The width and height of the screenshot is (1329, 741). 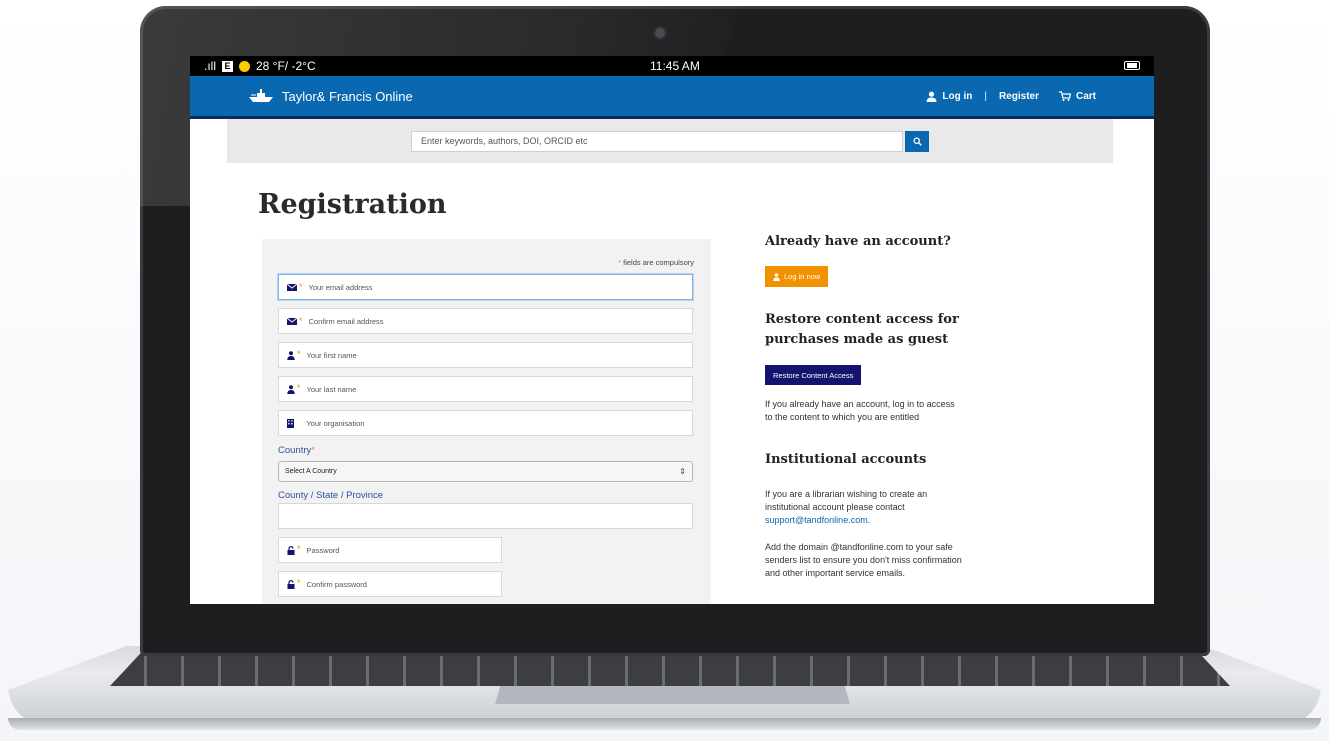 I want to click on search-icon, so click(x=917, y=141).